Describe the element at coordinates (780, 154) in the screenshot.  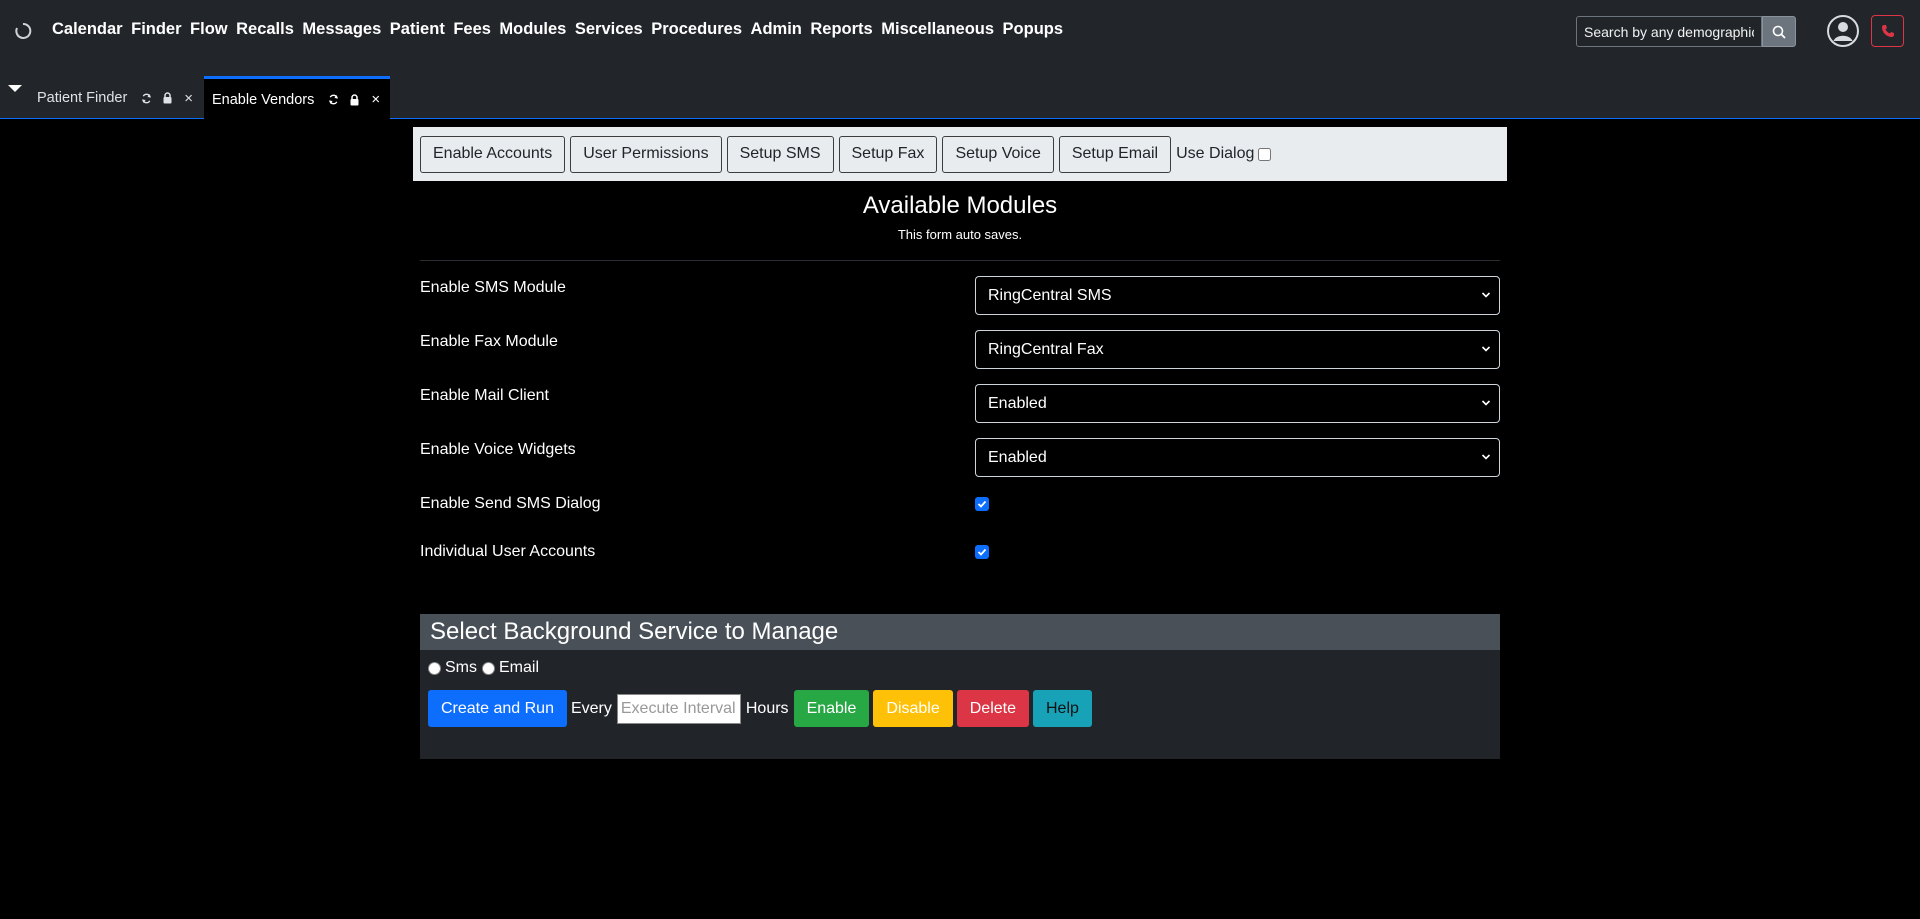
I see `setup-sms-button: Setup SMS` at that location.